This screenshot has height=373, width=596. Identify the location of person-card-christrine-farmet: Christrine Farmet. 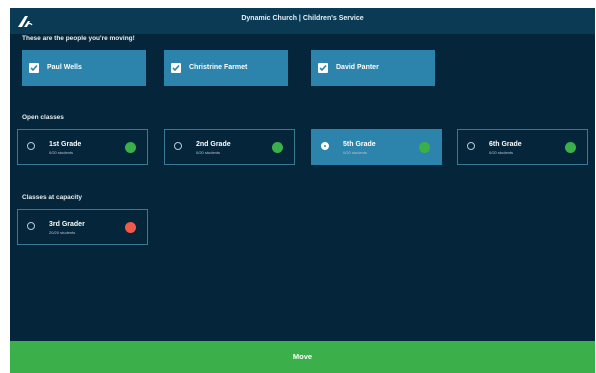
(226, 68).